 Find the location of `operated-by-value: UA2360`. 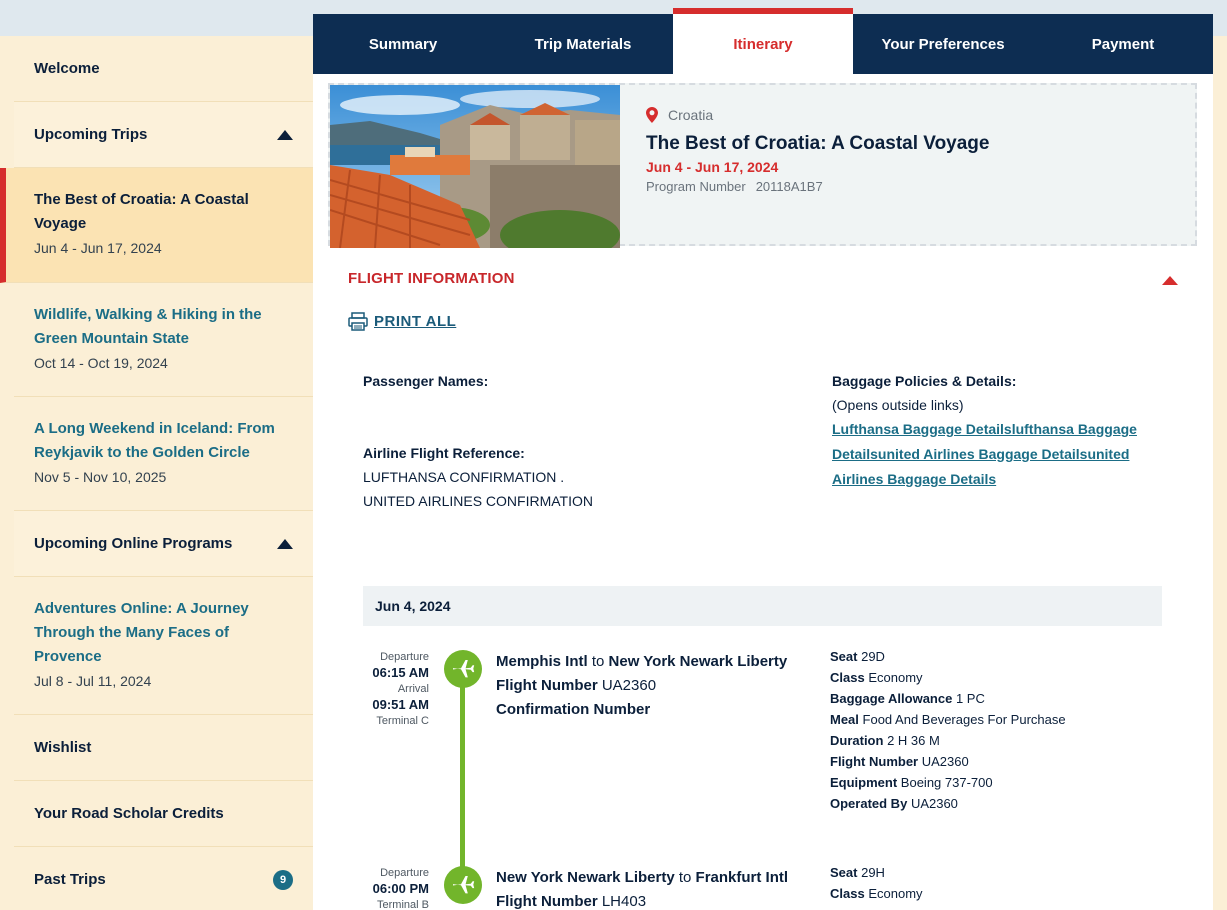

operated-by-value: UA2360 is located at coordinates (934, 803).